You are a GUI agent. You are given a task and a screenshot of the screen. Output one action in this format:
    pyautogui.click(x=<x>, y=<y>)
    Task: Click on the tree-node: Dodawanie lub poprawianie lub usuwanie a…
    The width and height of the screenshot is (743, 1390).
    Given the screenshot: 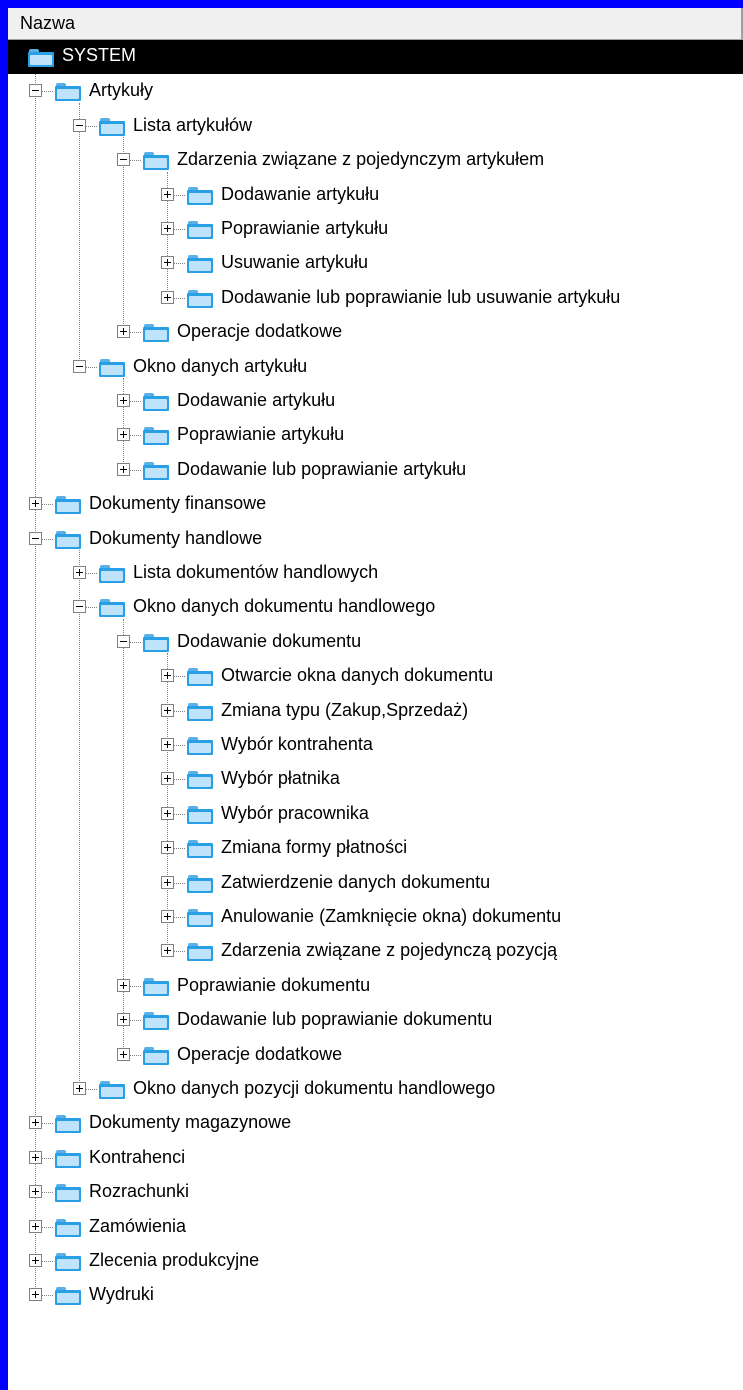 What is the action you would take?
    pyautogui.click(x=375, y=298)
    